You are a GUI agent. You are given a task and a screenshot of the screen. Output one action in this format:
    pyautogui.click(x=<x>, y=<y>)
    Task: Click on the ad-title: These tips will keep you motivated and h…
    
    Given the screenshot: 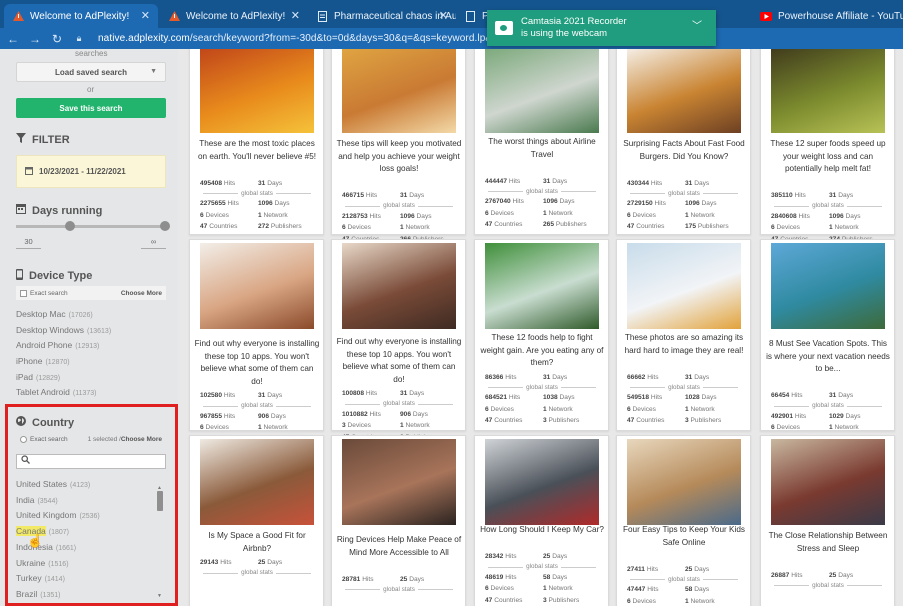 What is the action you would take?
    pyautogui.click(x=399, y=157)
    